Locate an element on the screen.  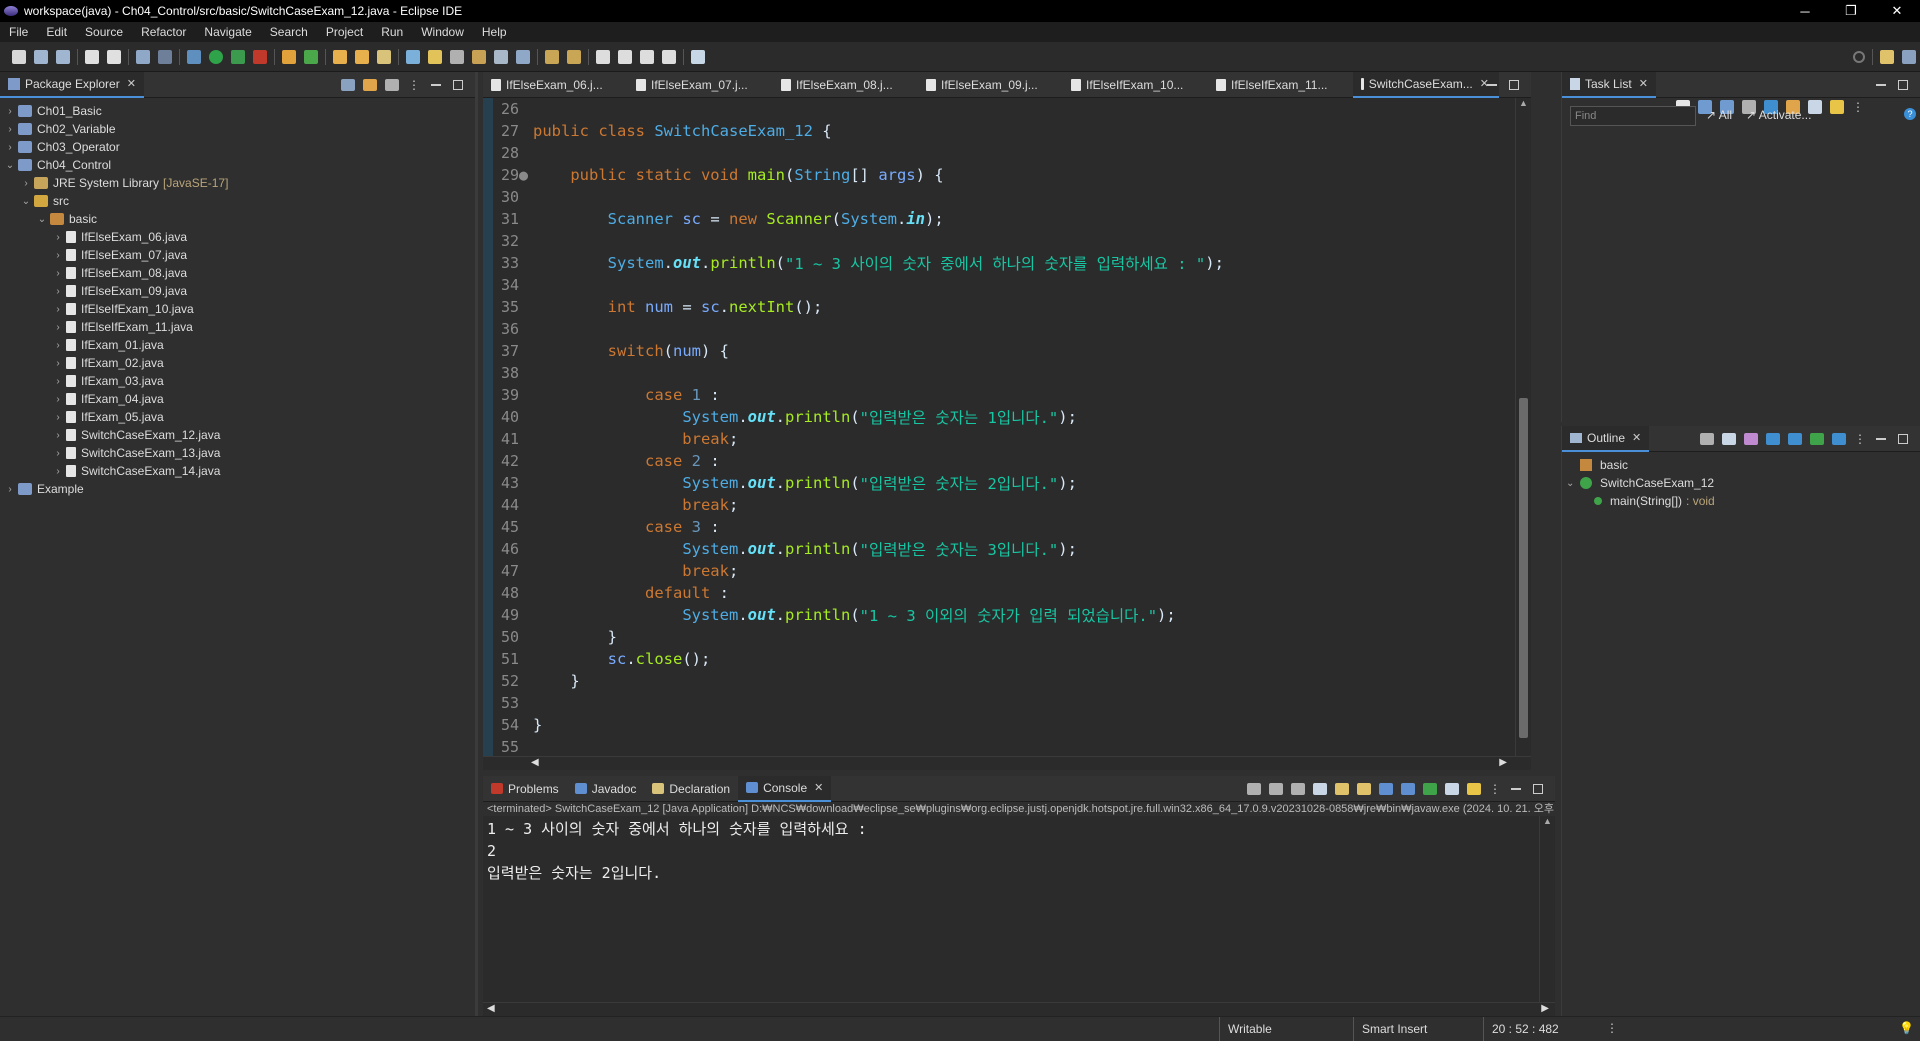
display-console-icon is located at coordinates (1452, 789).